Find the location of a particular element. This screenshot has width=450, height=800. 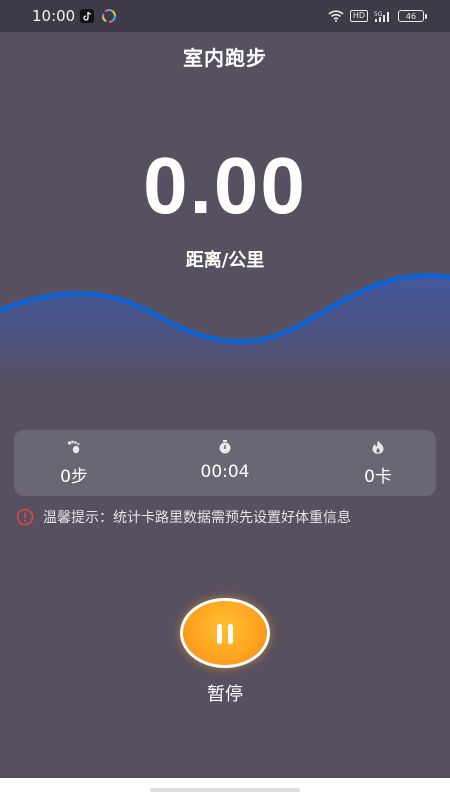

warning-icon is located at coordinates (25, 517).